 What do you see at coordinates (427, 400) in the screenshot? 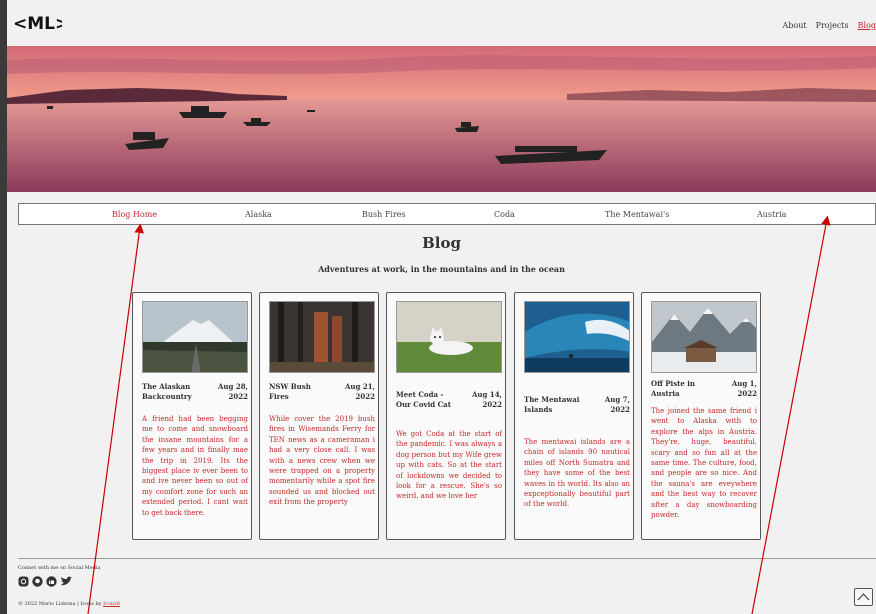
I see `post-title: Meet Coda - Our Covid Cat` at bounding box center [427, 400].